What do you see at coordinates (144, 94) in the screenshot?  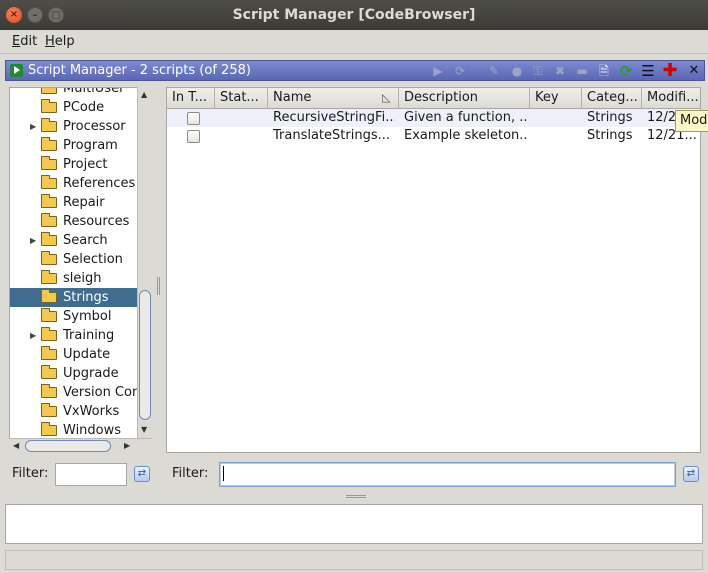 I see `scroll-up-arrow-icon: ▲` at bounding box center [144, 94].